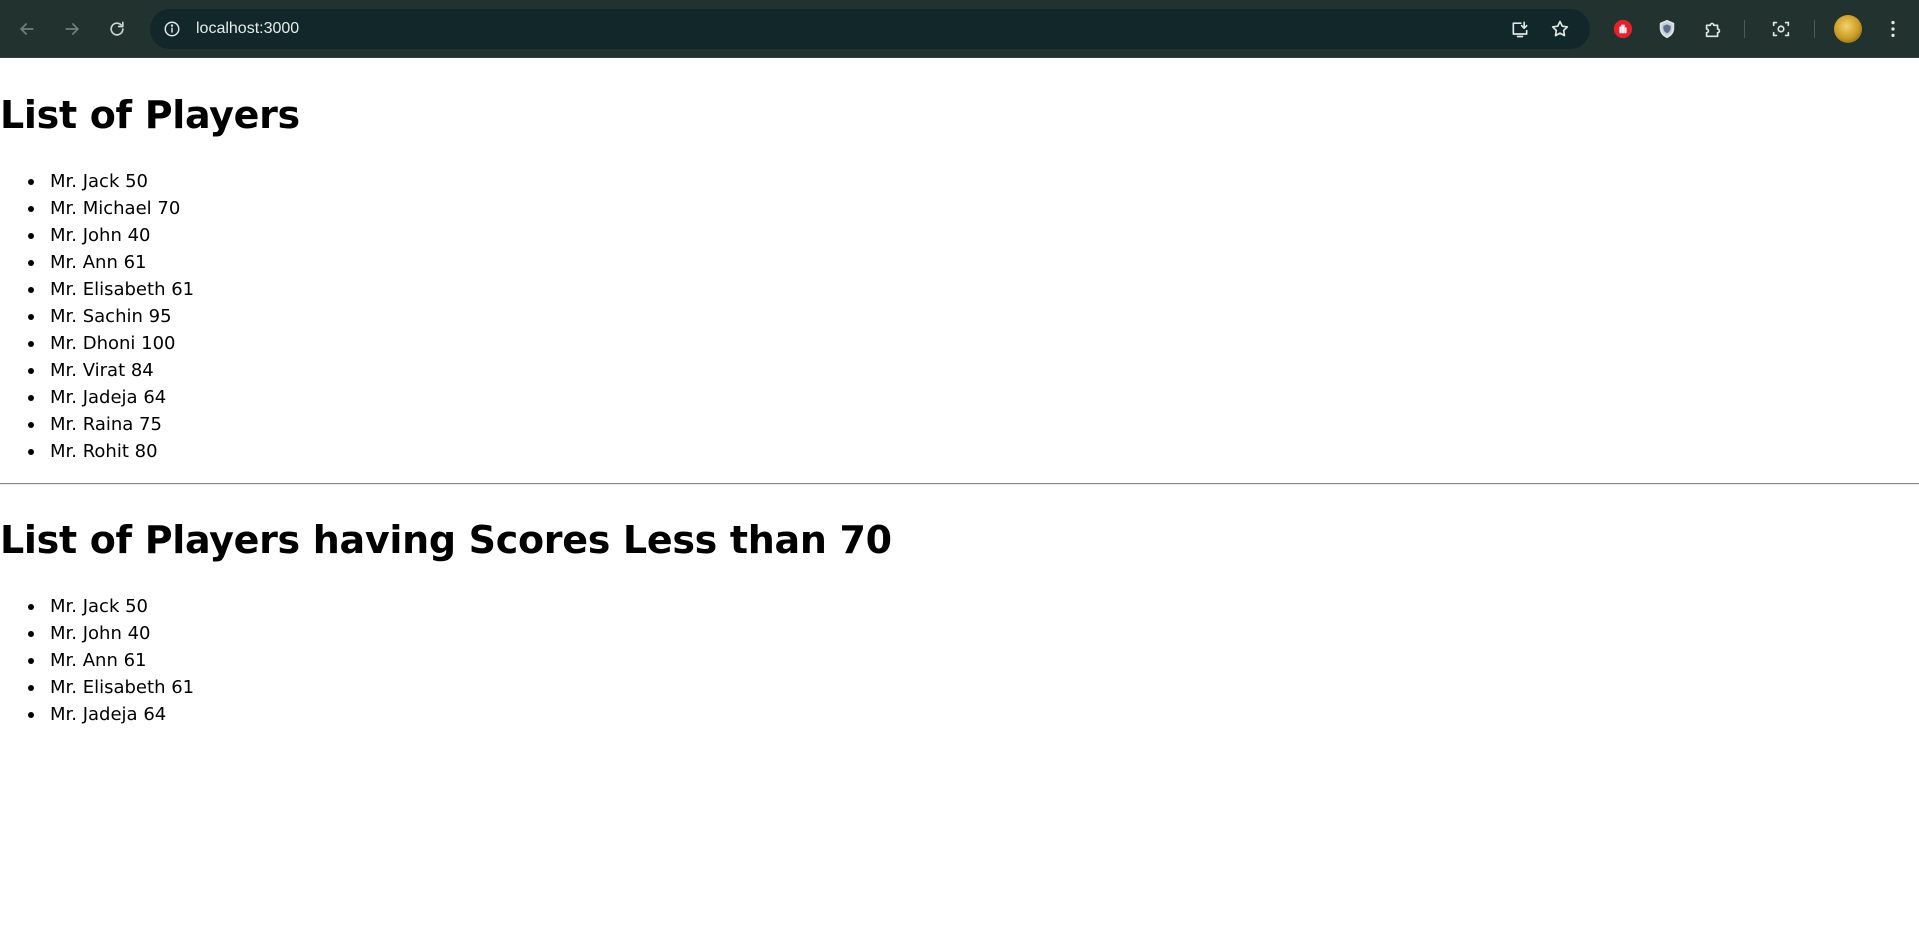 This screenshot has height=947, width=1919. I want to click on kebab-menu-icon, so click(1893, 29).